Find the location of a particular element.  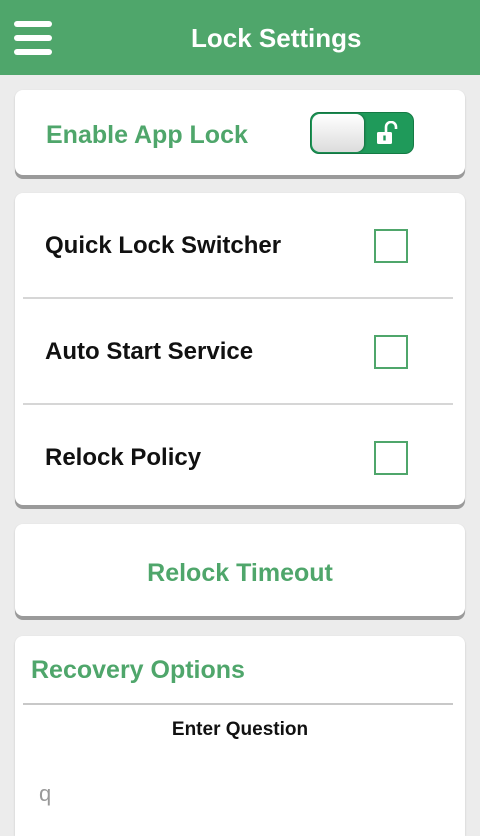

menu-button is located at coordinates (33, 38).